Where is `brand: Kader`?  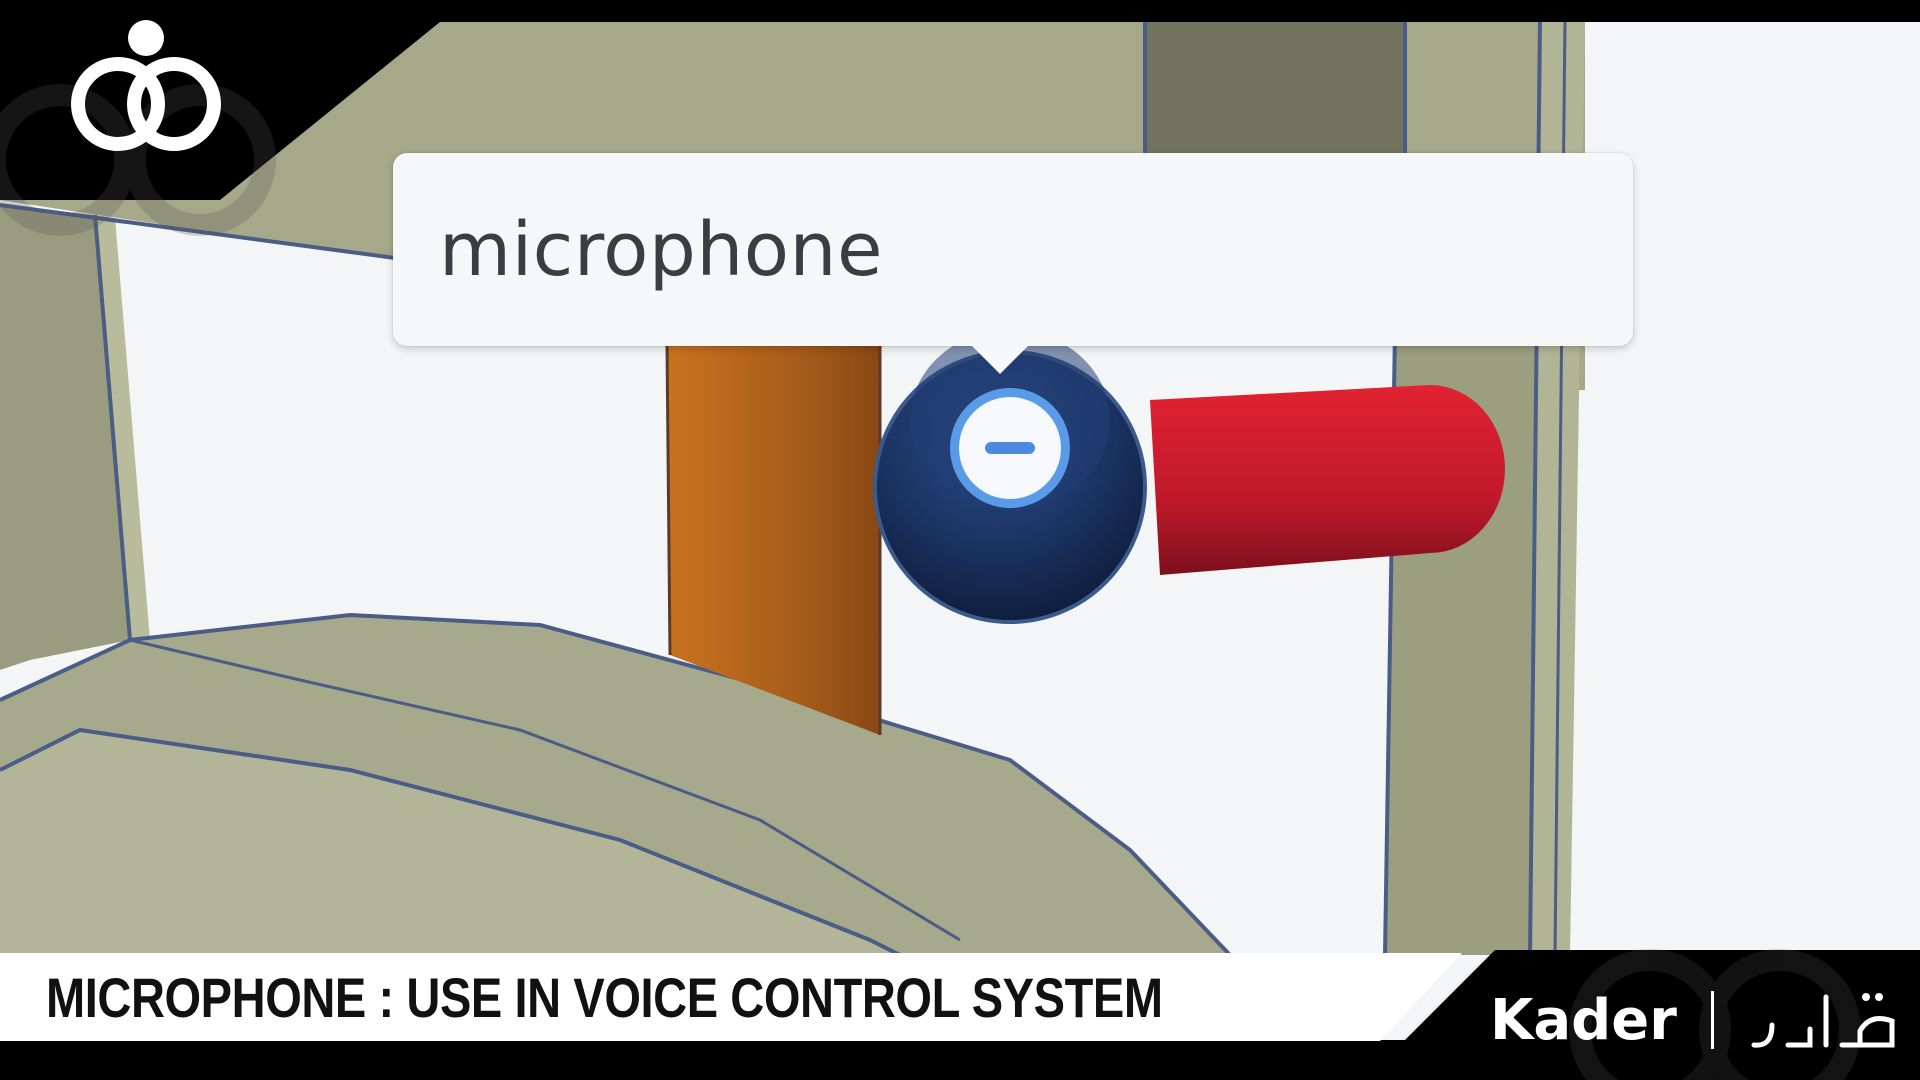 brand: Kader is located at coordinates (1694, 1020).